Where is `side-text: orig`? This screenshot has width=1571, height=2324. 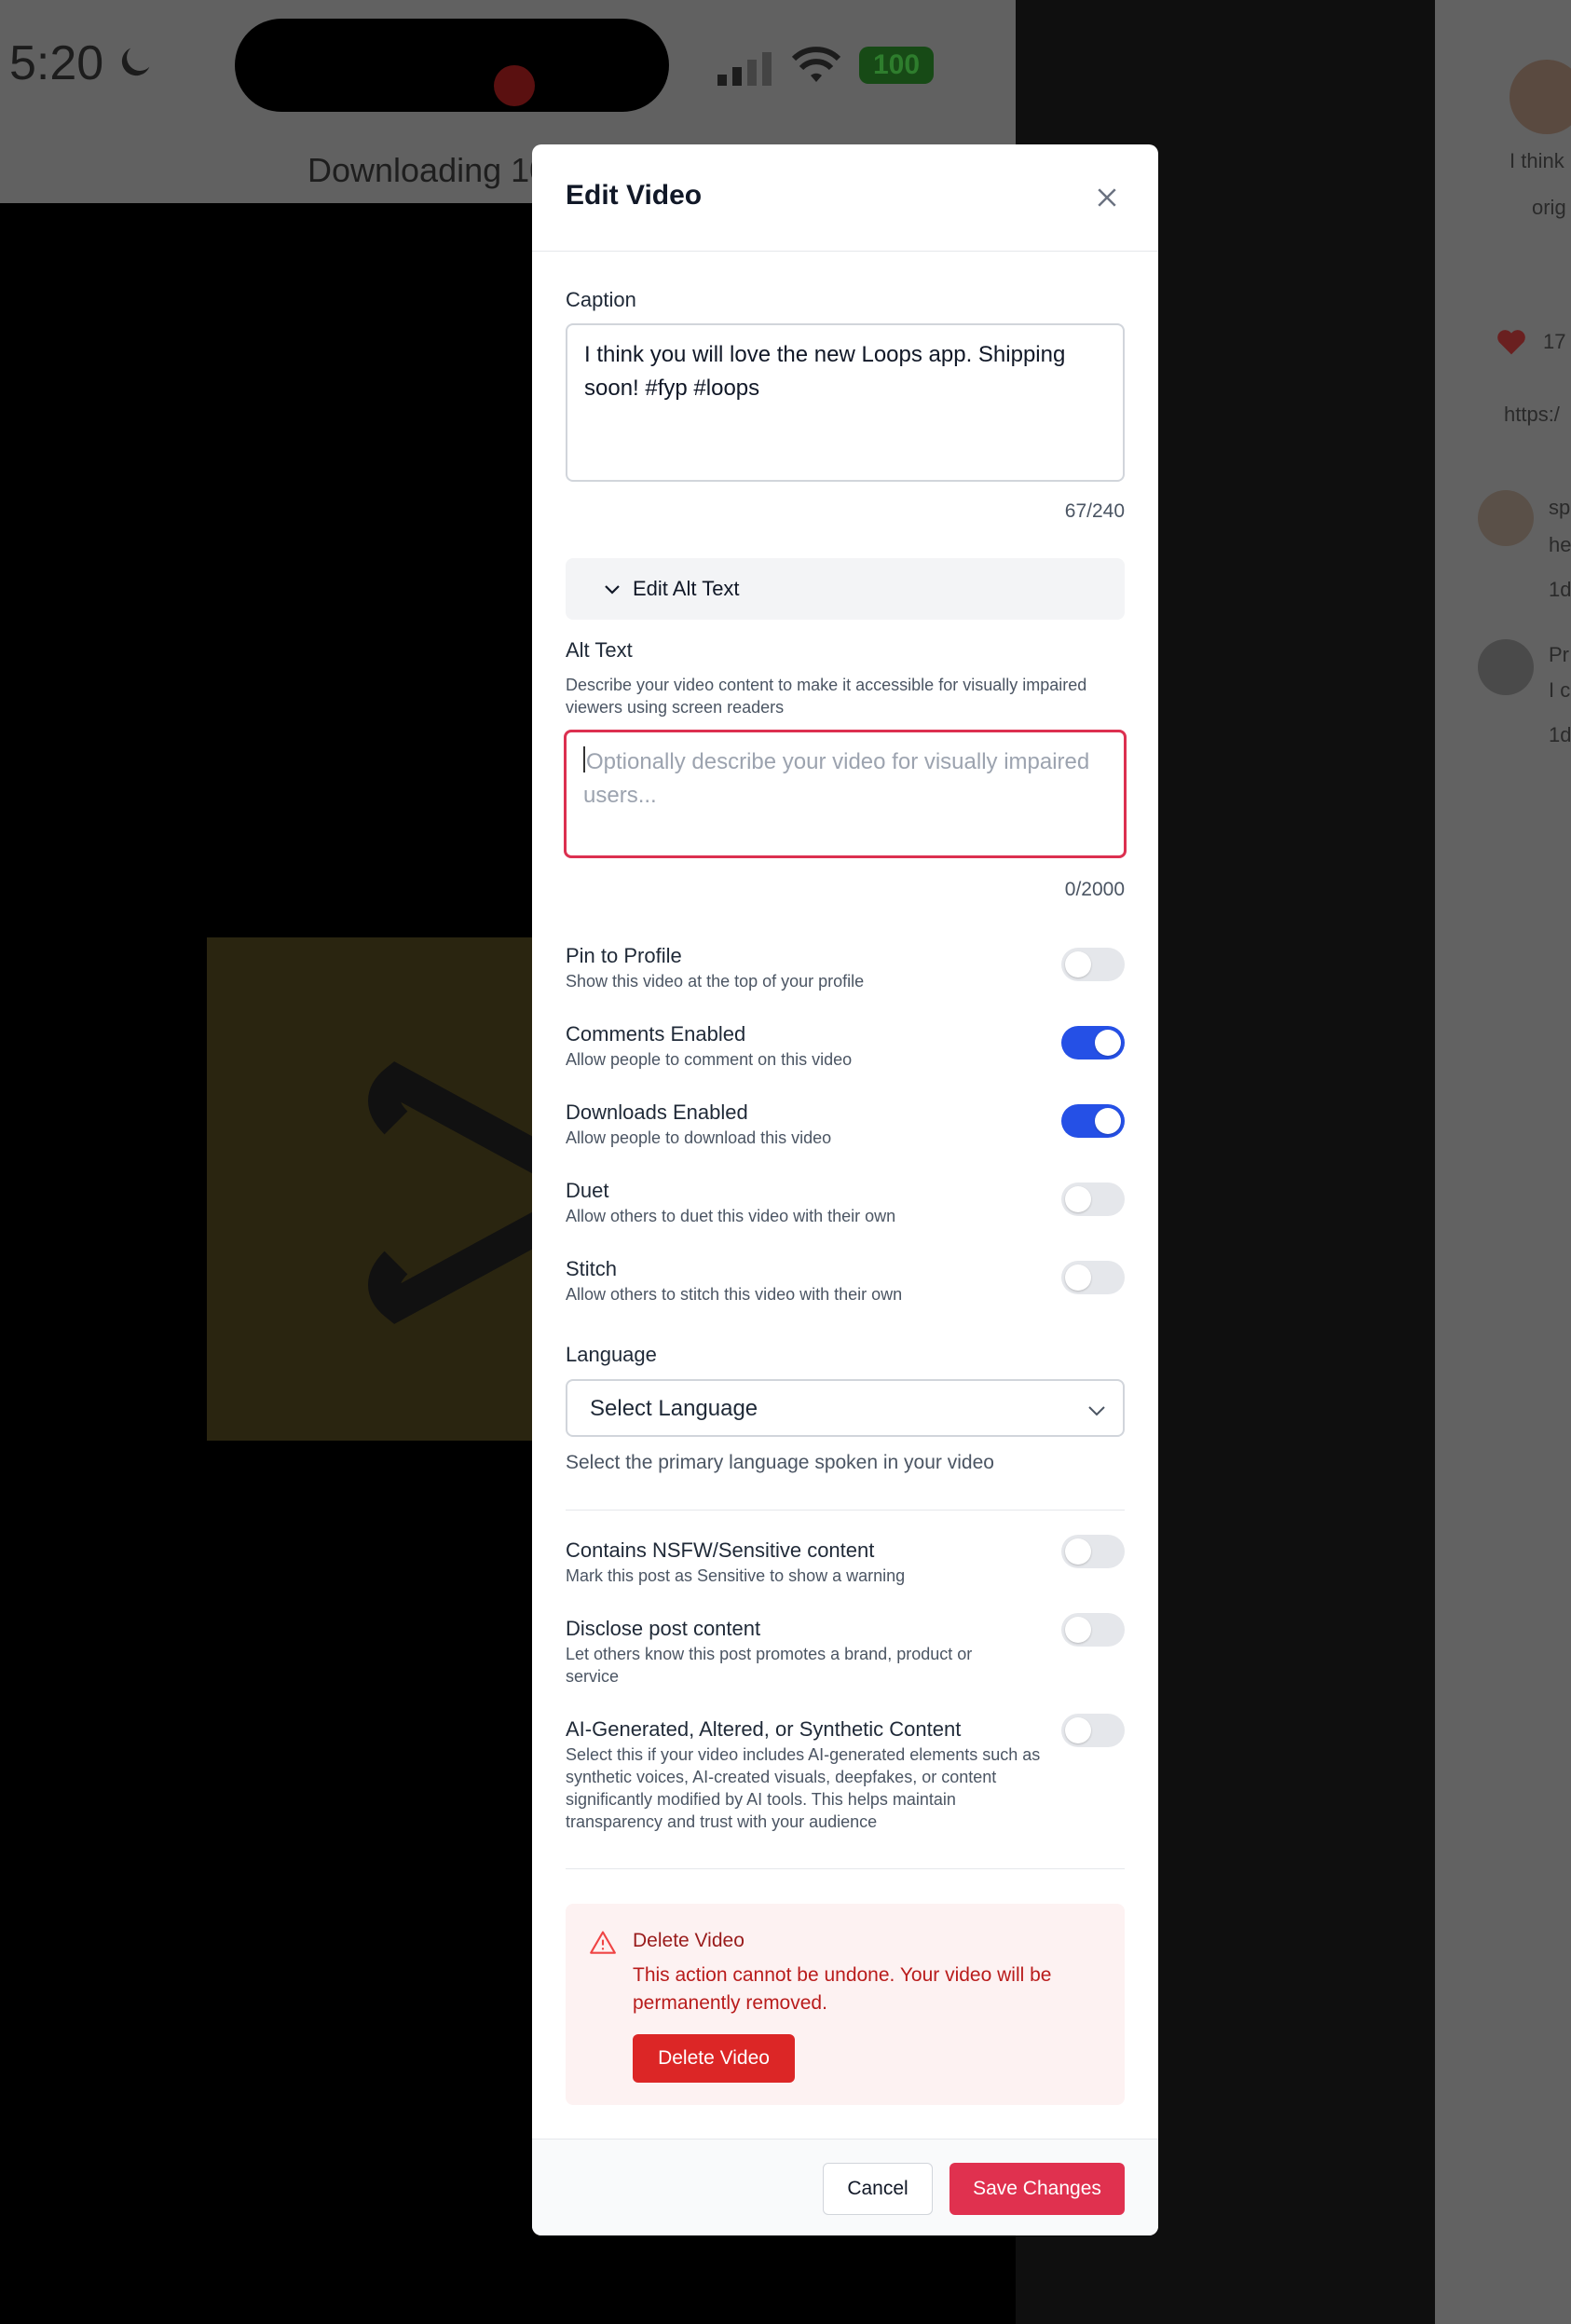
side-text: orig is located at coordinates (1549, 207).